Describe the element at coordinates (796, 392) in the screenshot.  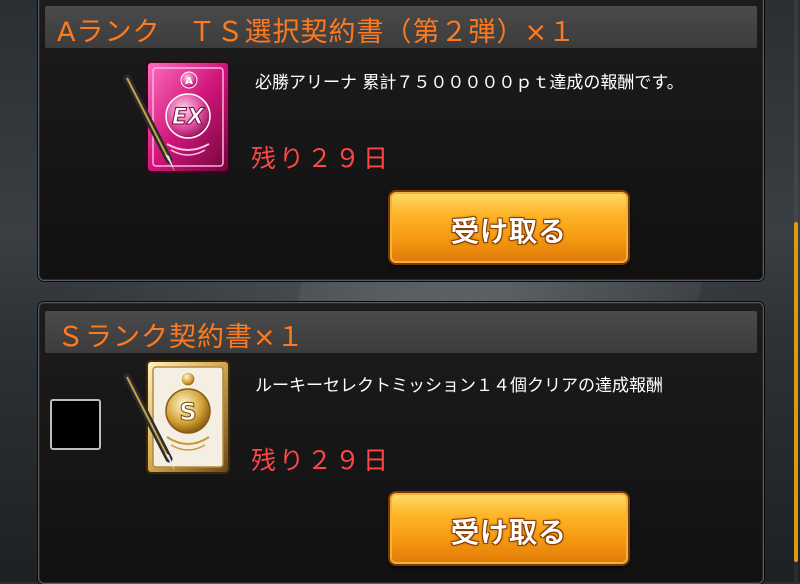
I see `scrollbar-thumb` at that location.